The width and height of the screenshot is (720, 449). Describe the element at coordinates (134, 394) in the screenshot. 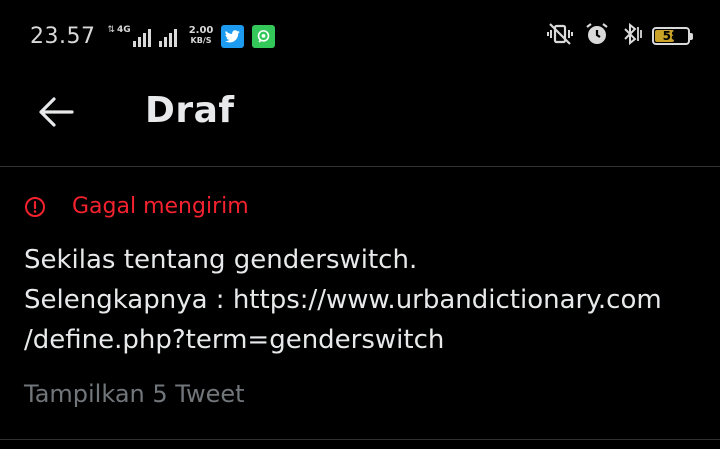

I see `show-thread-link: Tampilkan 5 Tweet` at that location.